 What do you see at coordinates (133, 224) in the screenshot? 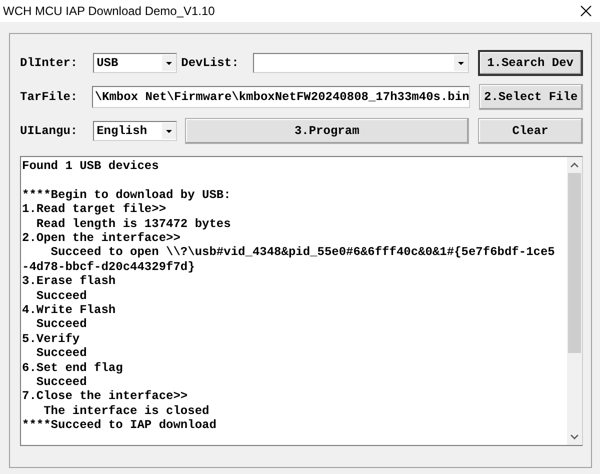
I see `log-line: Read length is 137472 bytes` at bounding box center [133, 224].